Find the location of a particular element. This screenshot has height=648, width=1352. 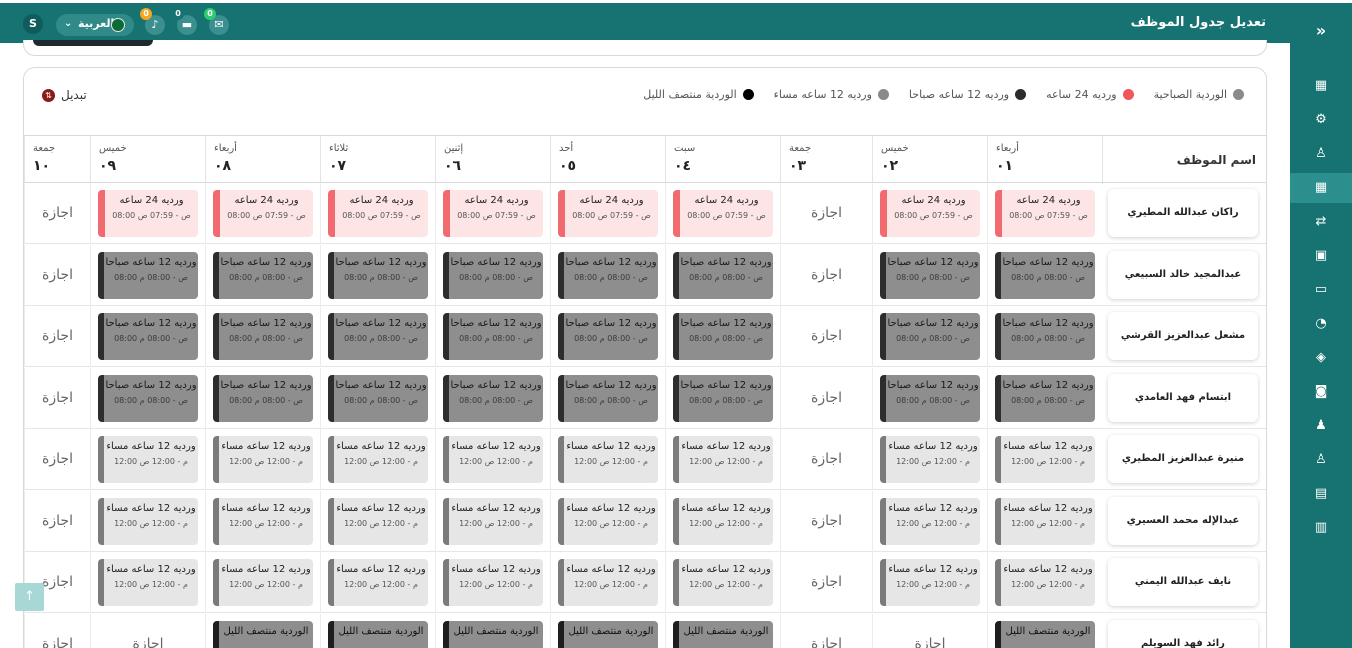

swap-button: ⇅ تبديل is located at coordinates (64, 95).